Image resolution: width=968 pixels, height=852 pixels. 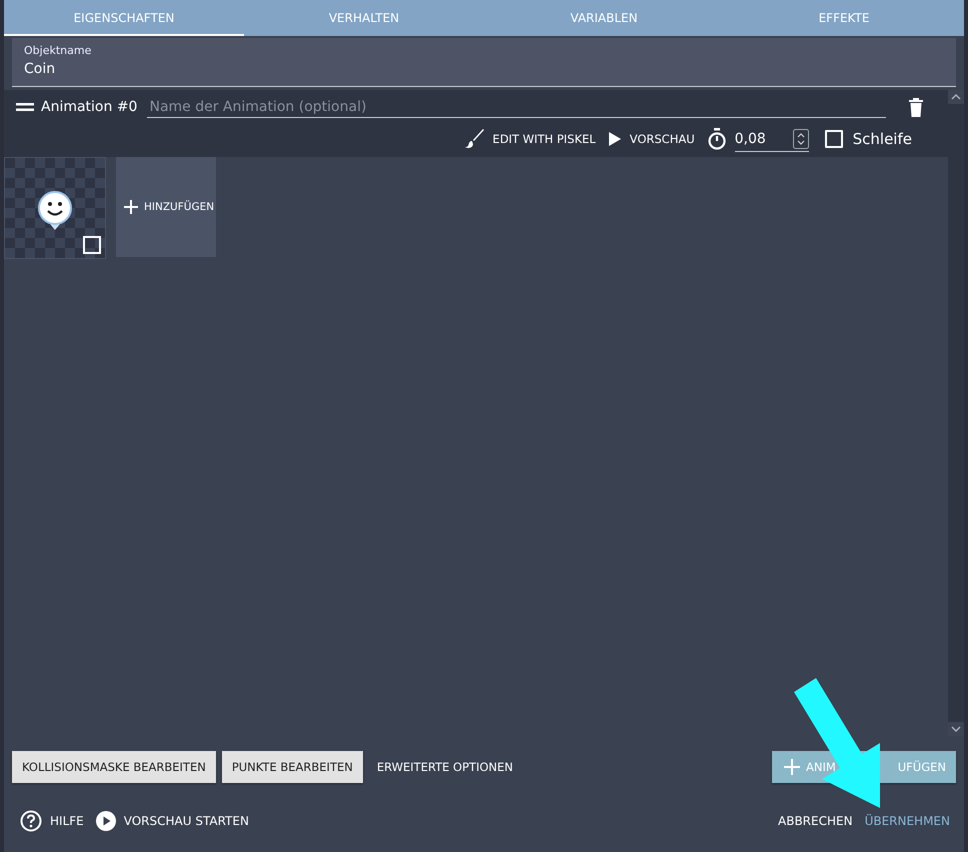 What do you see at coordinates (484, 62) in the screenshot?
I see `object-name-field: Objektname Coin` at bounding box center [484, 62].